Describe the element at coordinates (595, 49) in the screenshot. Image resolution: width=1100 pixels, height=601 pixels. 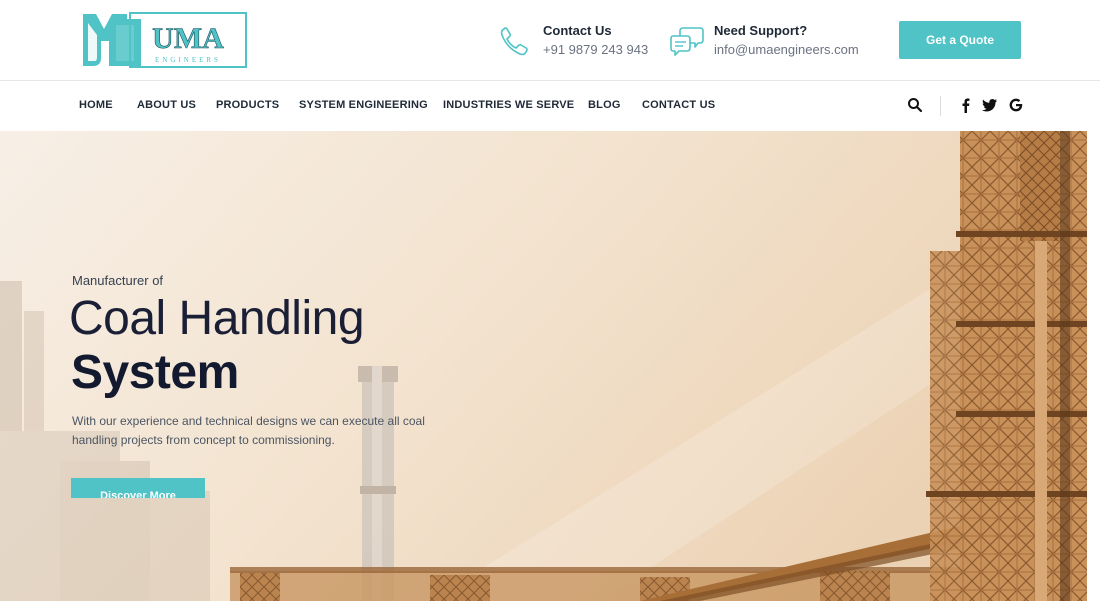
I see `contact-phone: +91 9879 243 943` at that location.